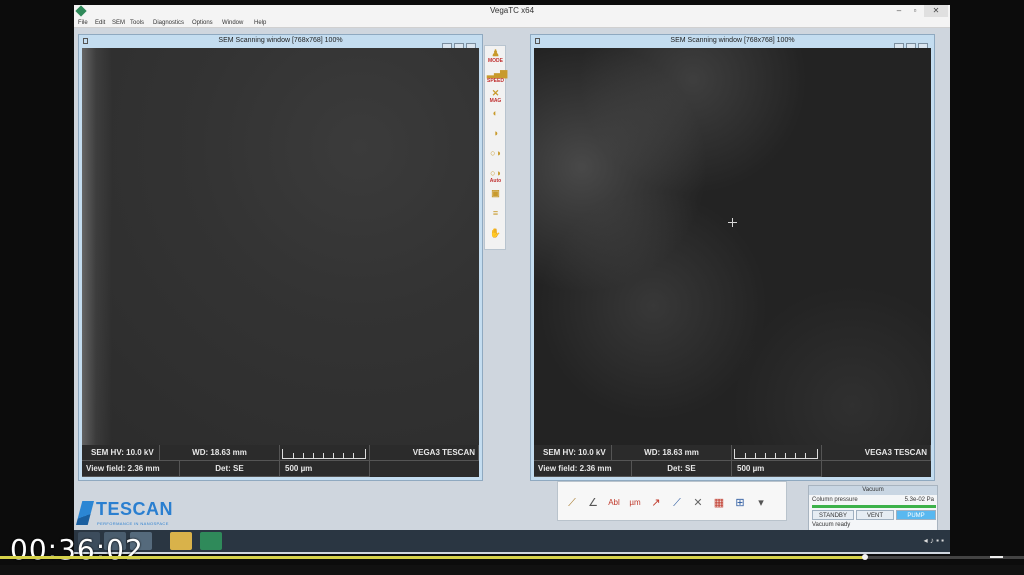  I want to click on video-timestamp: 00:36:02, so click(77, 549).